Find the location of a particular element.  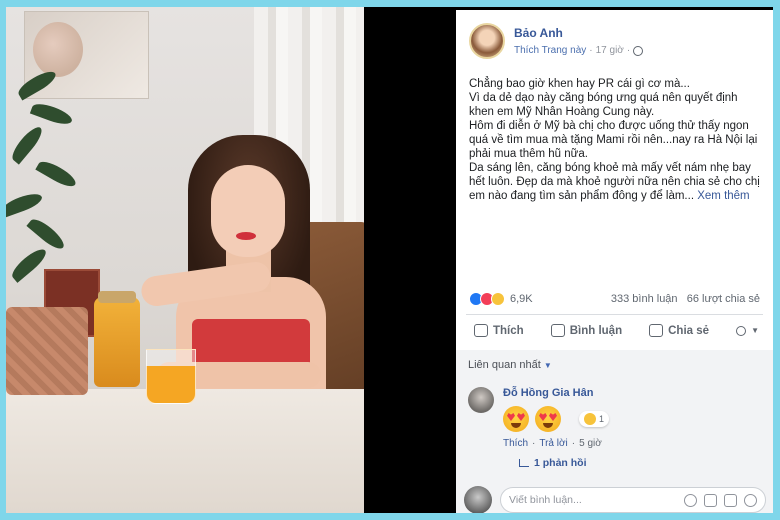

woman-face is located at coordinates (248, 211).